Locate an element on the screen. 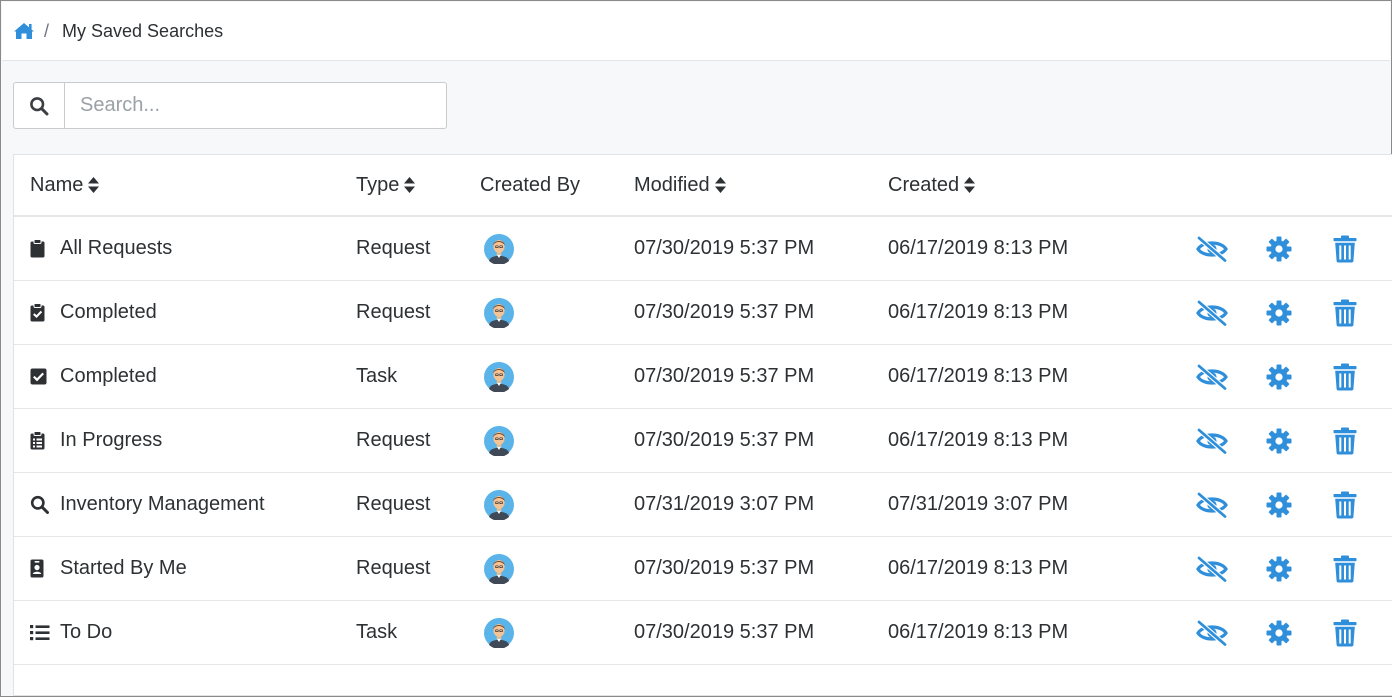  search-name: In Progress is located at coordinates (111, 440).